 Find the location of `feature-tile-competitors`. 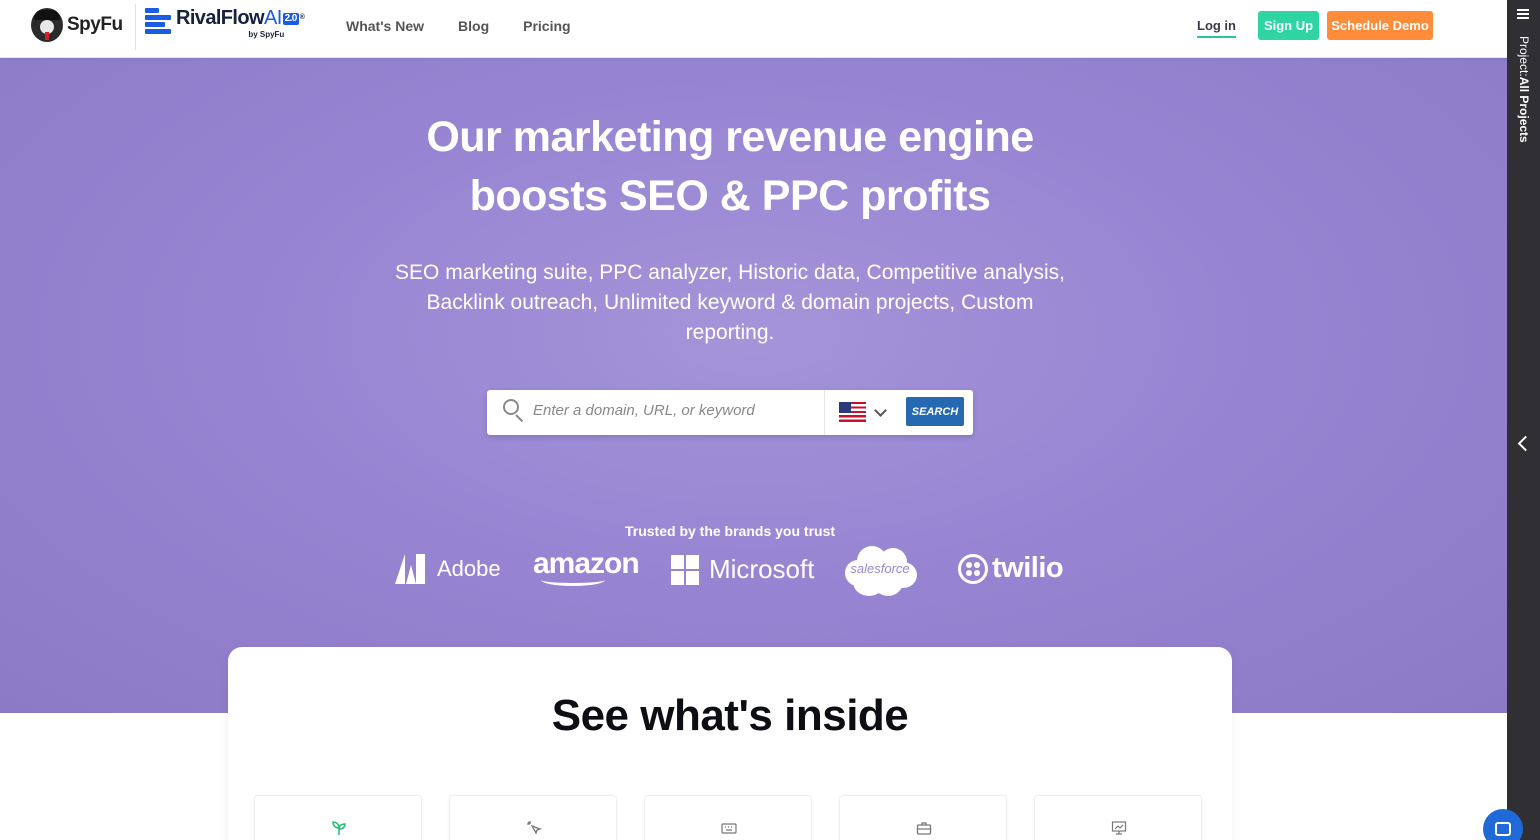

feature-tile-competitors is located at coordinates (923, 817).